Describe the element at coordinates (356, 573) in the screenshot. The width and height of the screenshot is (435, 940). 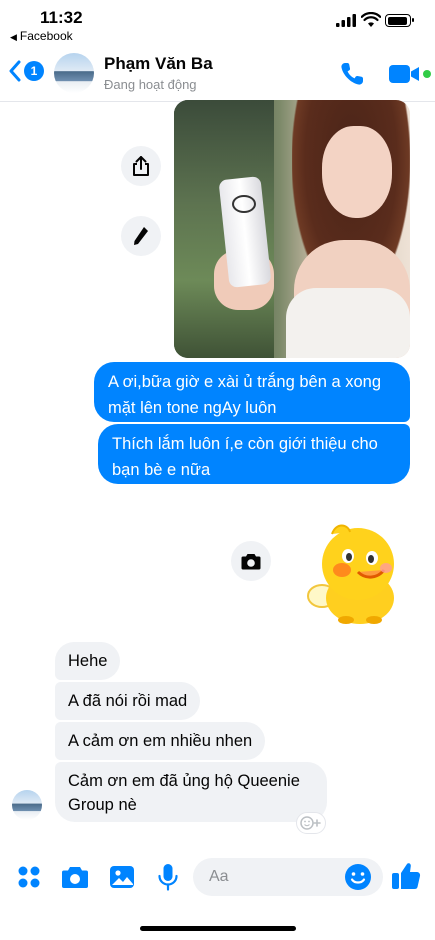
I see `sticker-yellow-bird` at that location.